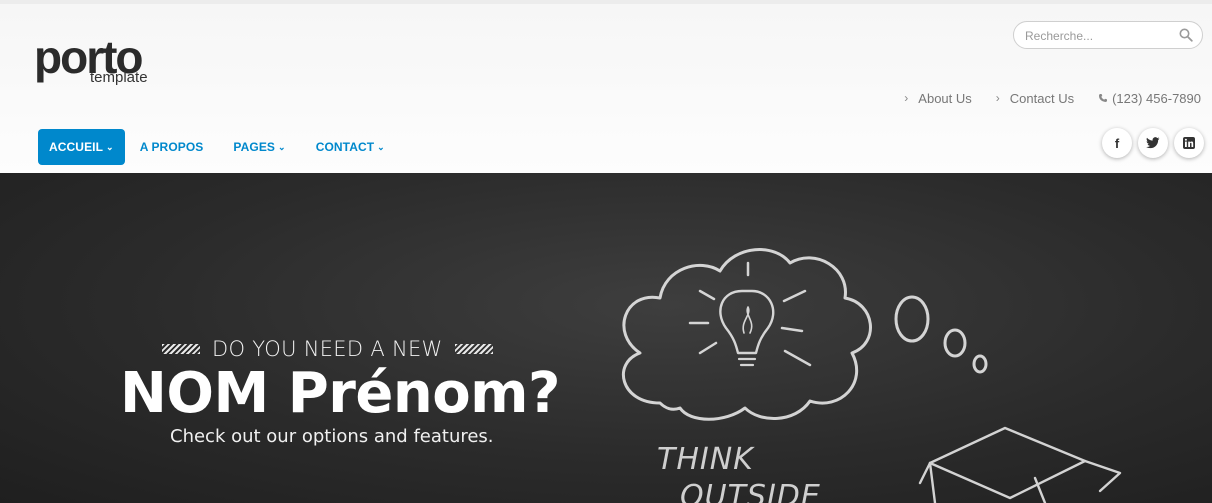 This screenshot has width=1212, height=503. Describe the element at coordinates (254, 147) in the screenshot. I see `nav-item-label: PAGES` at that location.